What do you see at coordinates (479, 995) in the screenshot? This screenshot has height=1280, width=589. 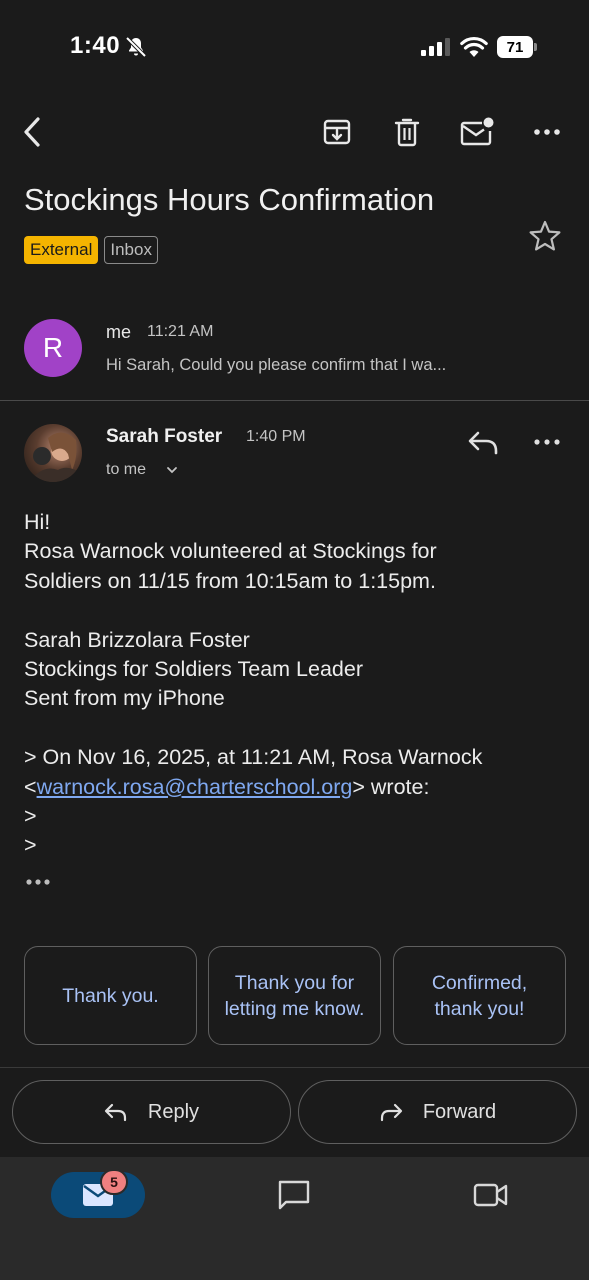 I see `smart-reply-button: Confirmed, thank you!` at bounding box center [479, 995].